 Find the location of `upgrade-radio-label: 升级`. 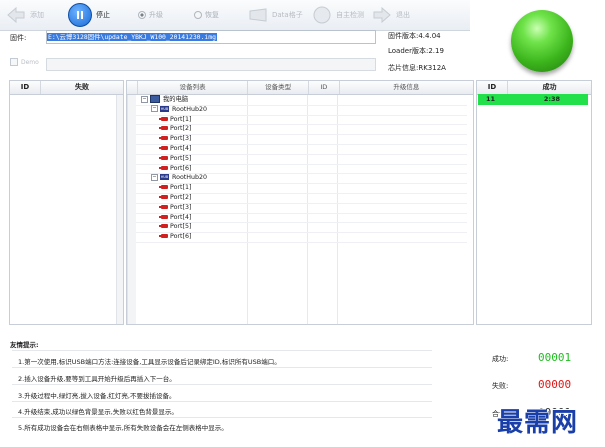

upgrade-radio-label: 升级 is located at coordinates (156, 15).